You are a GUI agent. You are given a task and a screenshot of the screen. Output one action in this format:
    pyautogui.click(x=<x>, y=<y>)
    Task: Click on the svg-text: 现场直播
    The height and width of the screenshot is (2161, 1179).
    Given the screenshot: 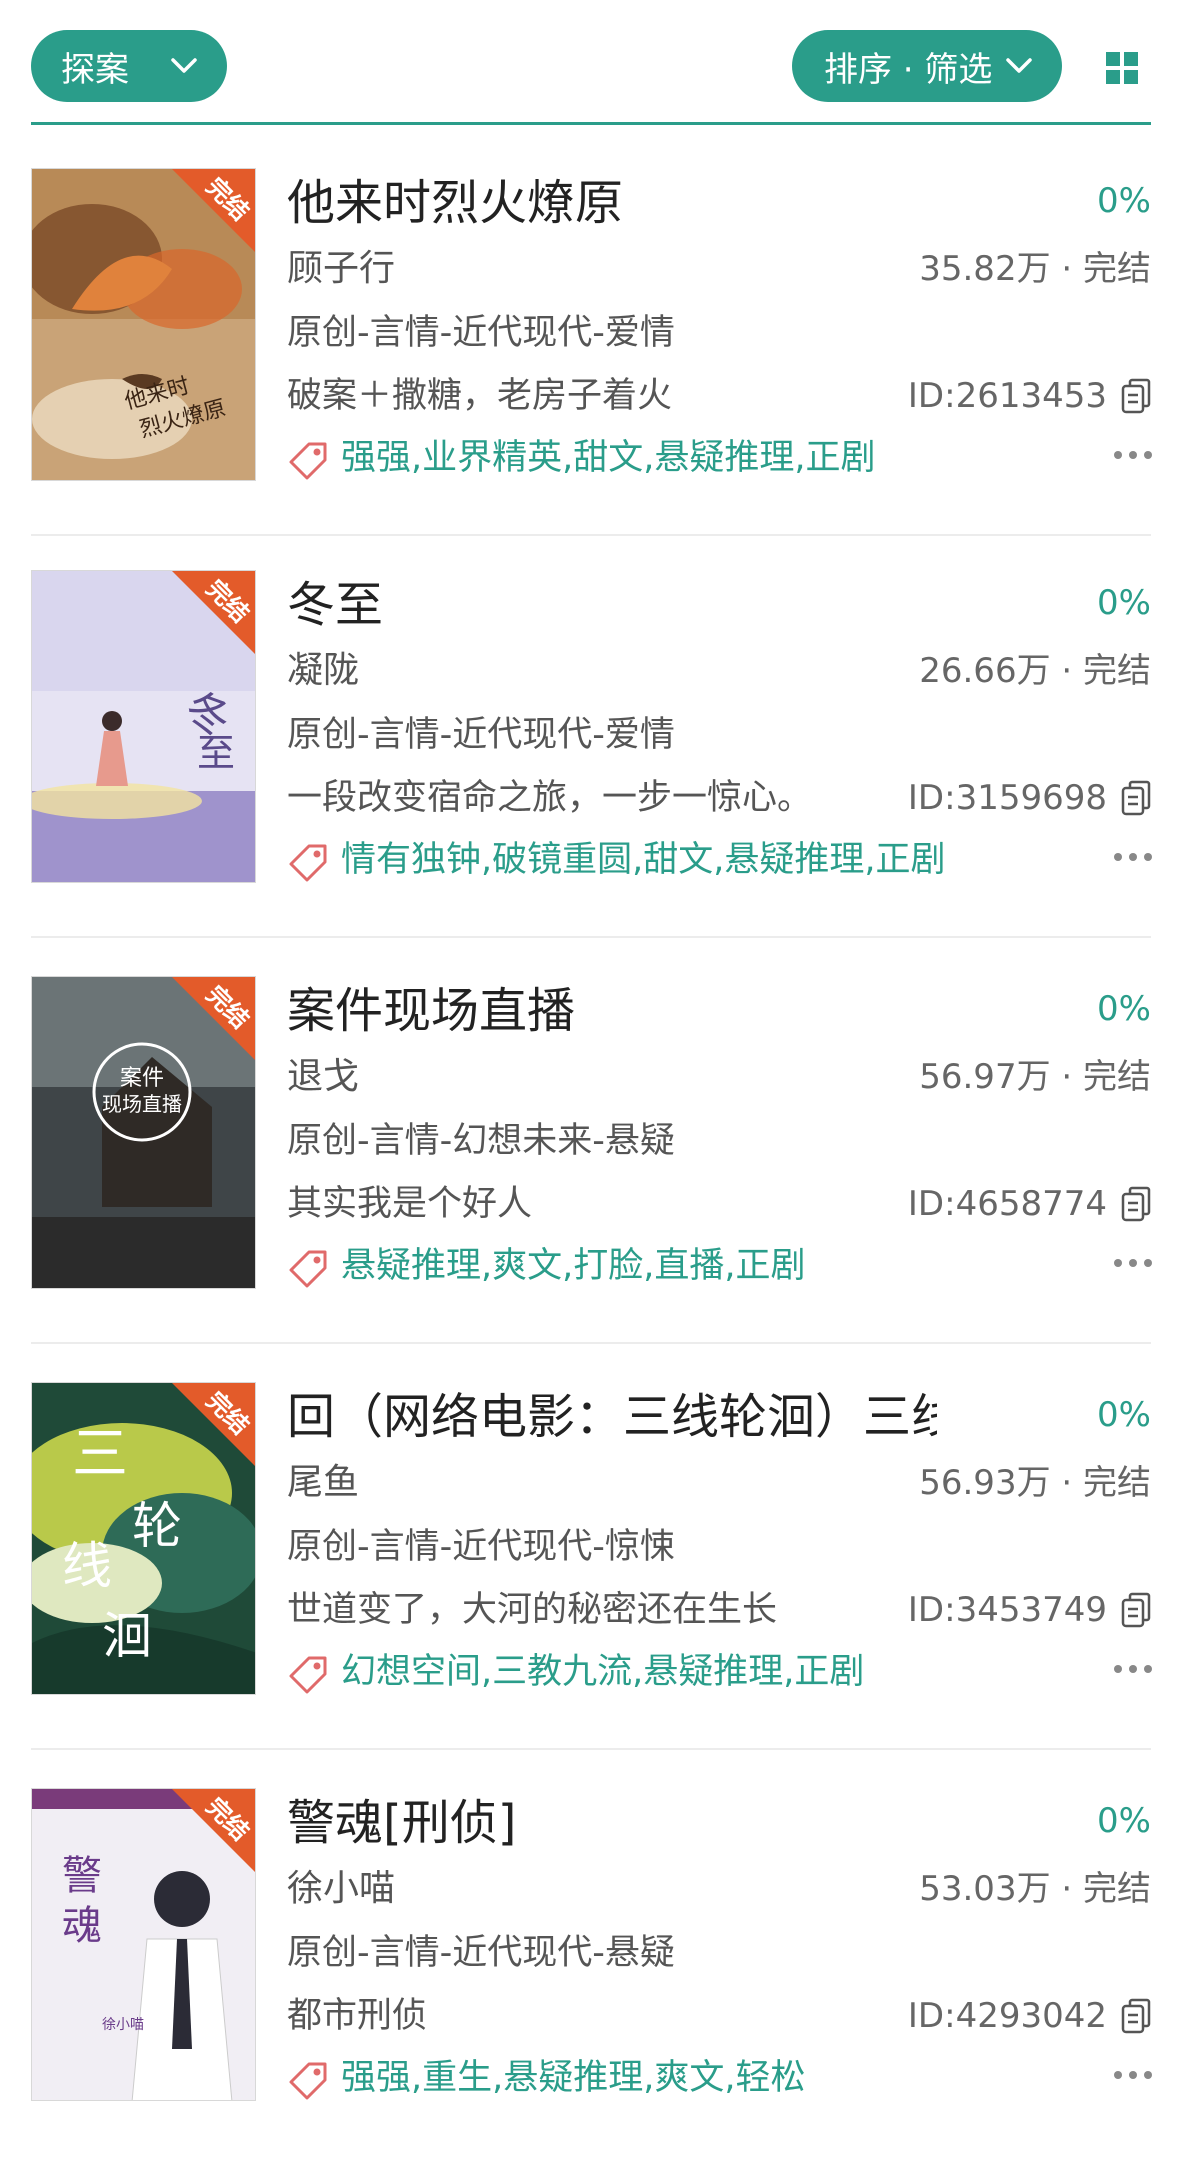 What is the action you would take?
    pyautogui.click(x=142, y=1104)
    